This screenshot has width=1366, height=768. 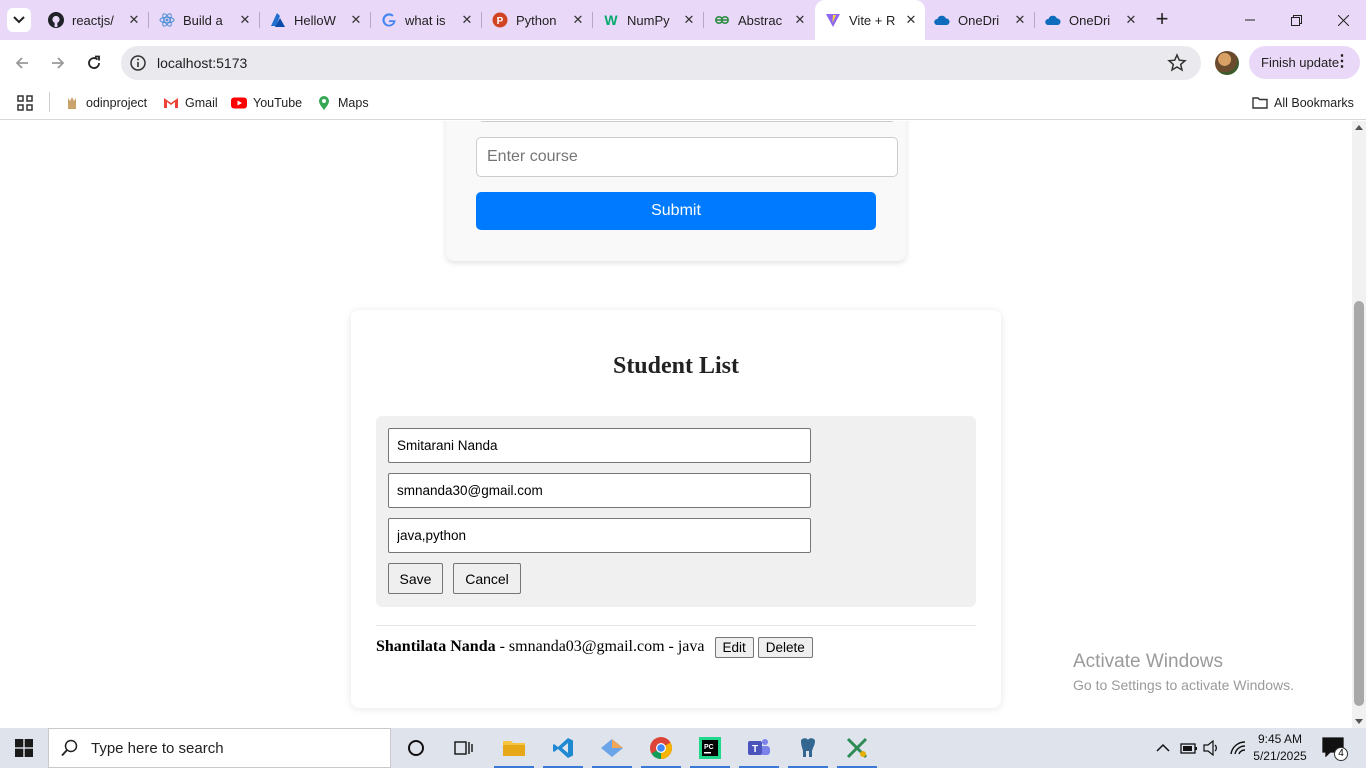 I want to click on taskbar-teams: T, so click(x=759, y=748).